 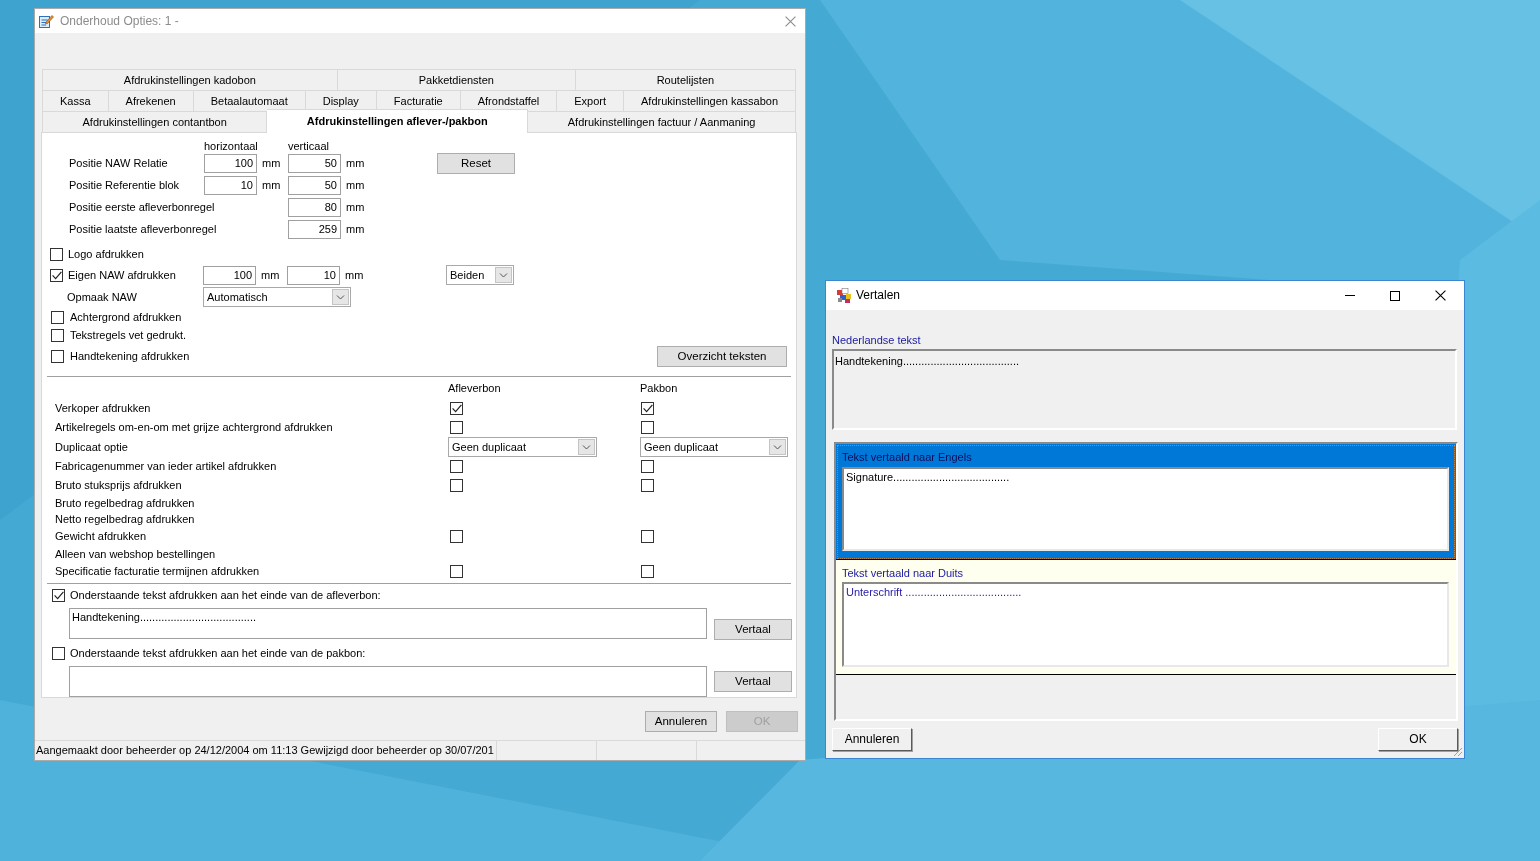 What do you see at coordinates (103, 408) in the screenshot?
I see `option-label: Verkoper afdrukken` at bounding box center [103, 408].